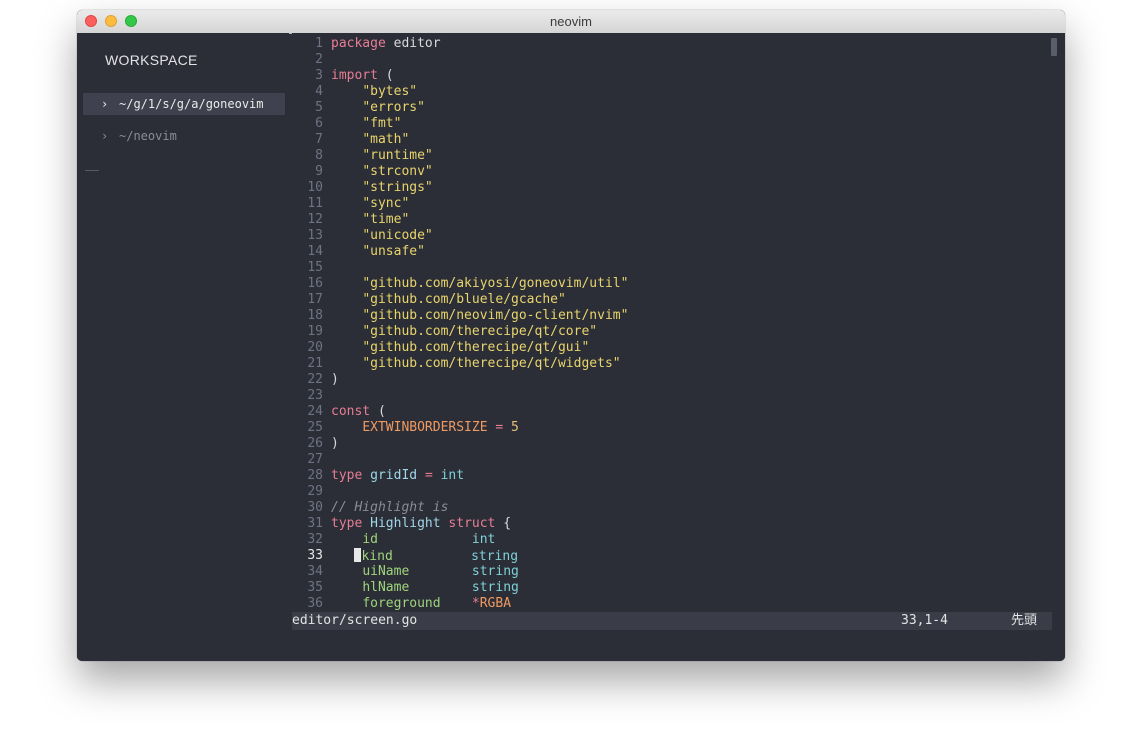 The height and width of the screenshot is (740, 1142). What do you see at coordinates (148, 136) in the screenshot?
I see `workspace-item-label: ~/neovim` at bounding box center [148, 136].